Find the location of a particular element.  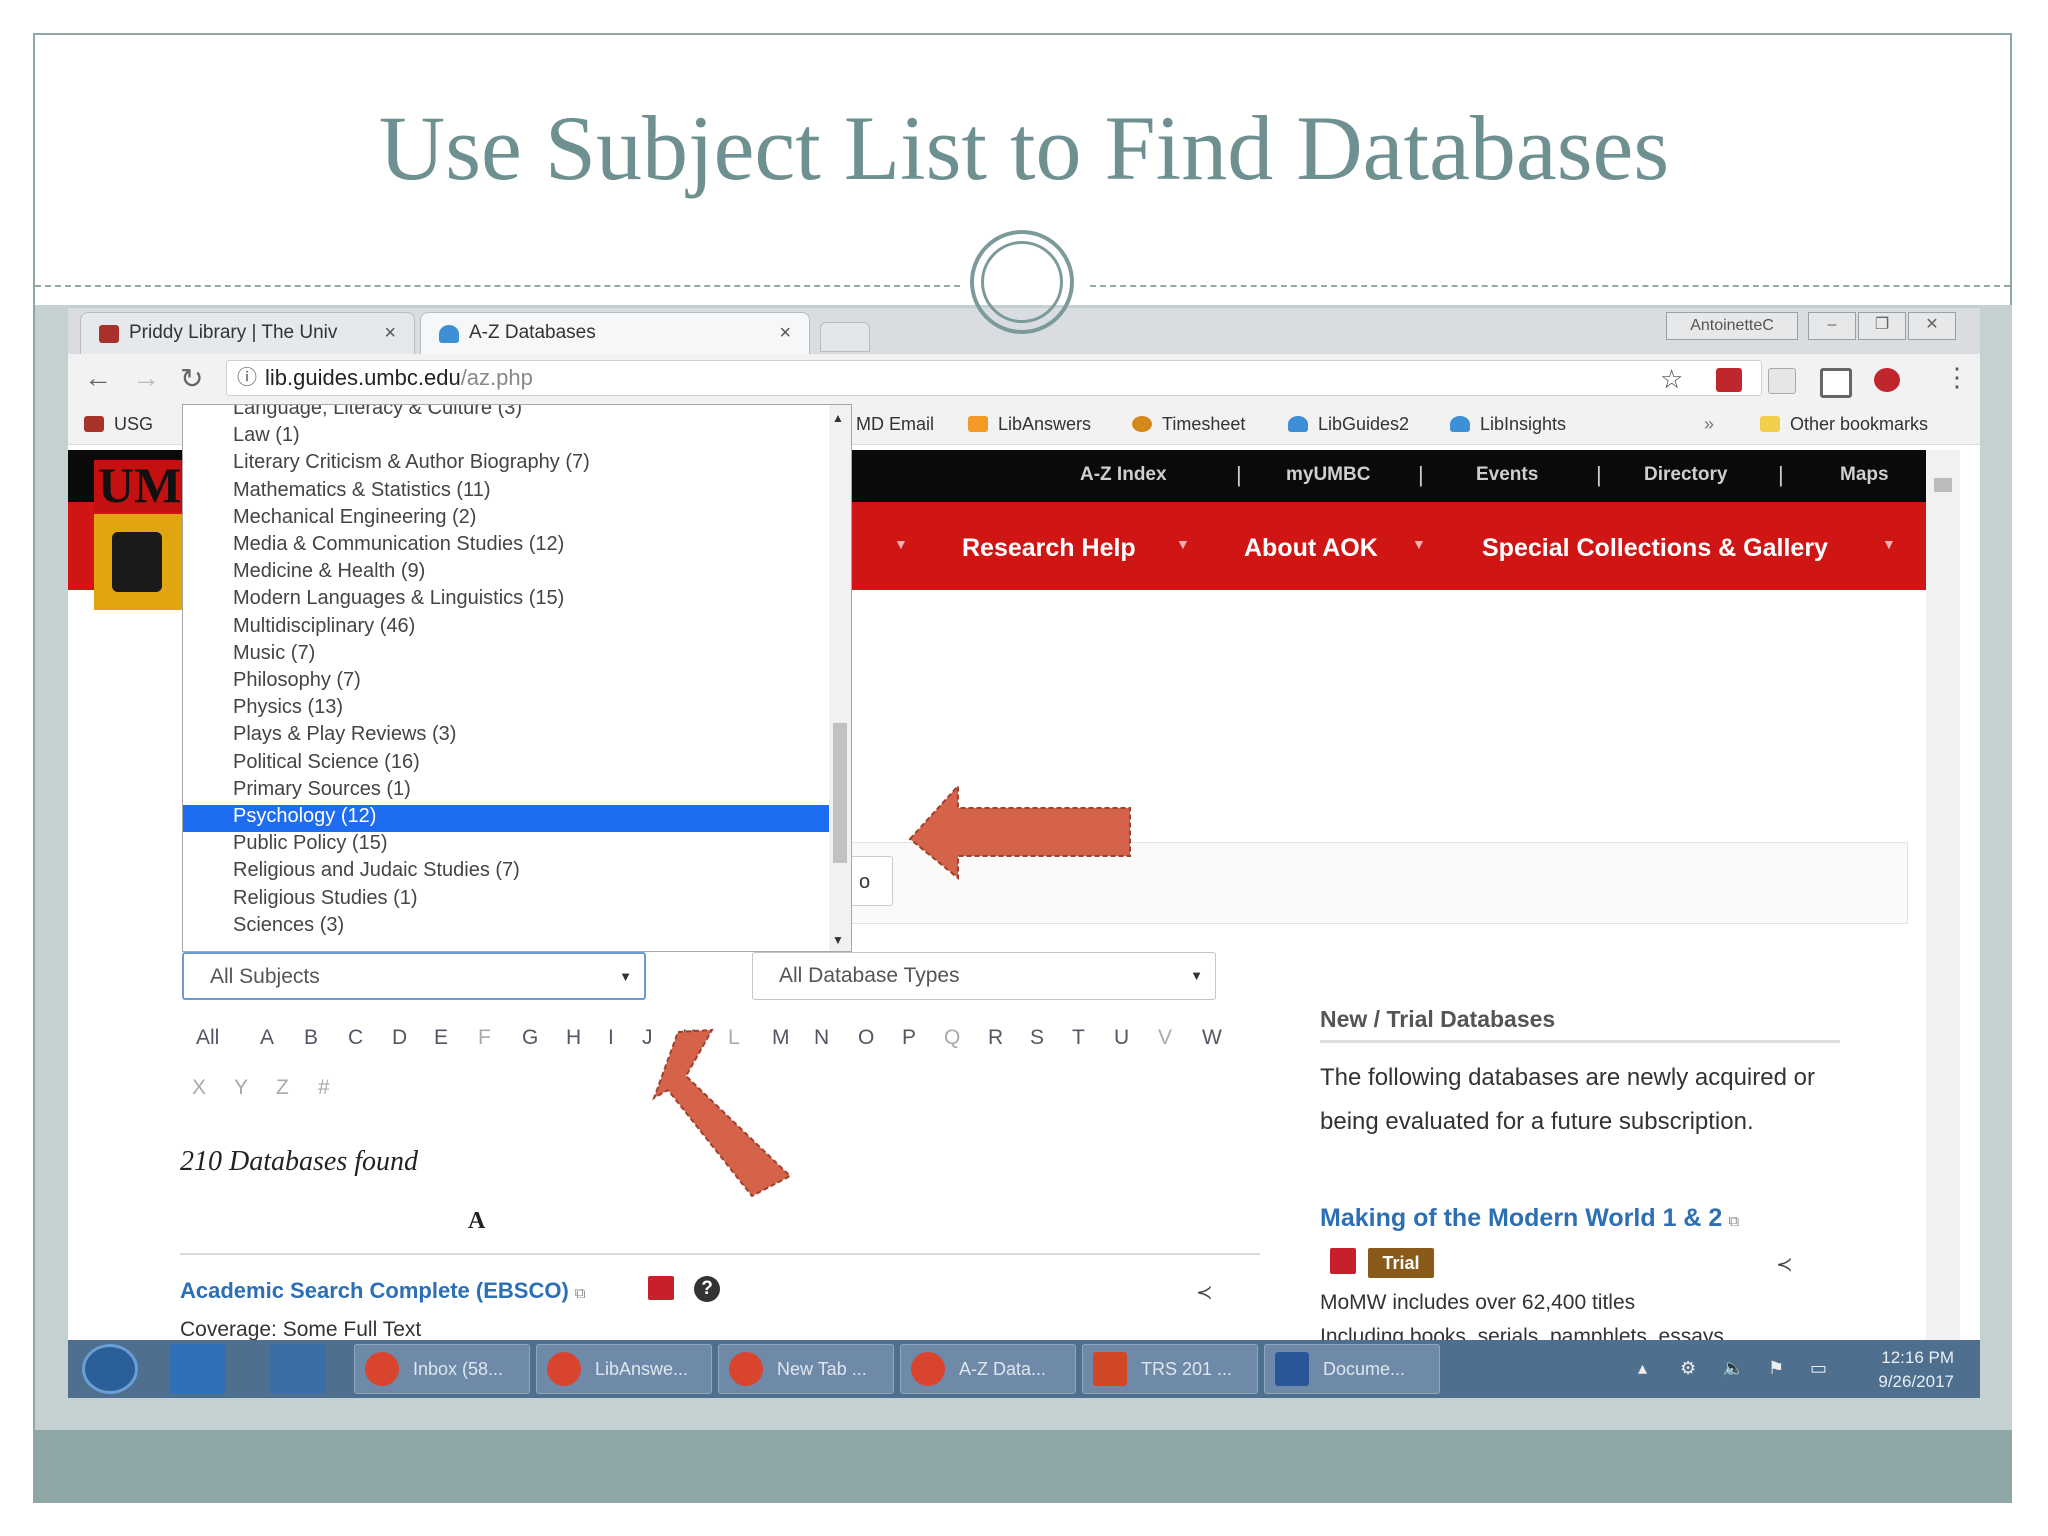

bookmark-timesheet: Timesheet is located at coordinates (1188, 424).